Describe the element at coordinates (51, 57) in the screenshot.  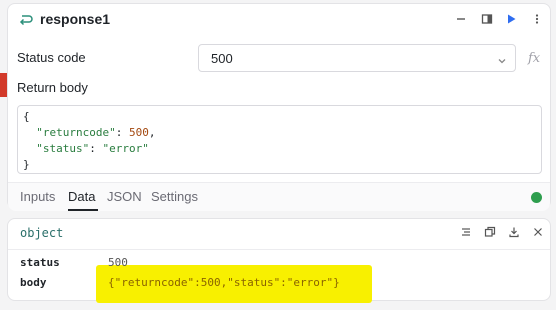
I see `status-code-label: Status code` at that location.